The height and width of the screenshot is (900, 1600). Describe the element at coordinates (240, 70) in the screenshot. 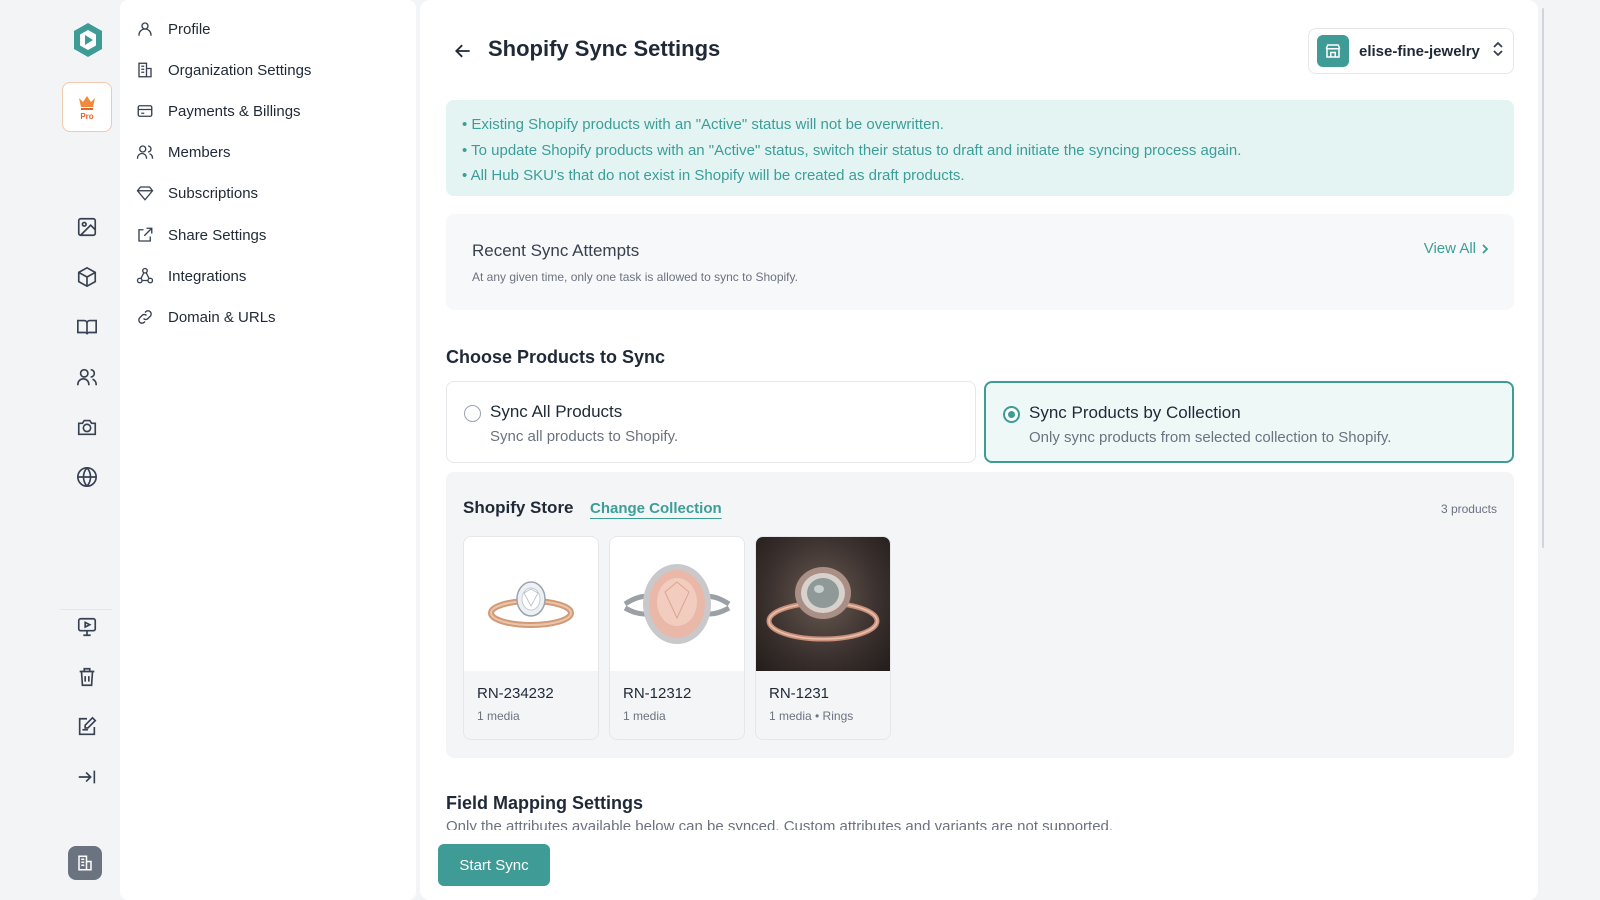

I see `menu-item-label: Organization Settings` at that location.